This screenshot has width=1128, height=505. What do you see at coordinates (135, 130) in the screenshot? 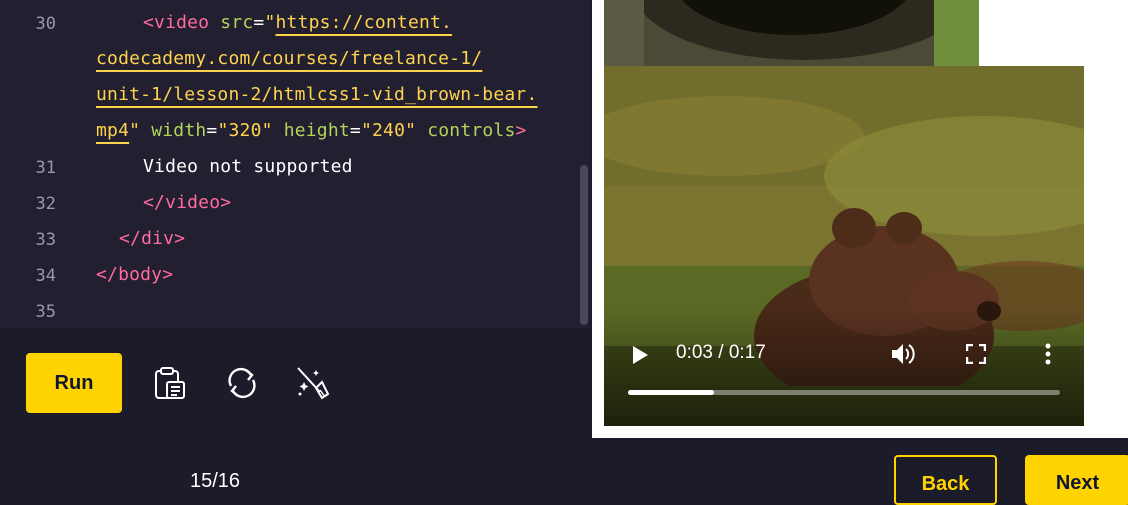
I see `quote-close: "` at bounding box center [135, 130].